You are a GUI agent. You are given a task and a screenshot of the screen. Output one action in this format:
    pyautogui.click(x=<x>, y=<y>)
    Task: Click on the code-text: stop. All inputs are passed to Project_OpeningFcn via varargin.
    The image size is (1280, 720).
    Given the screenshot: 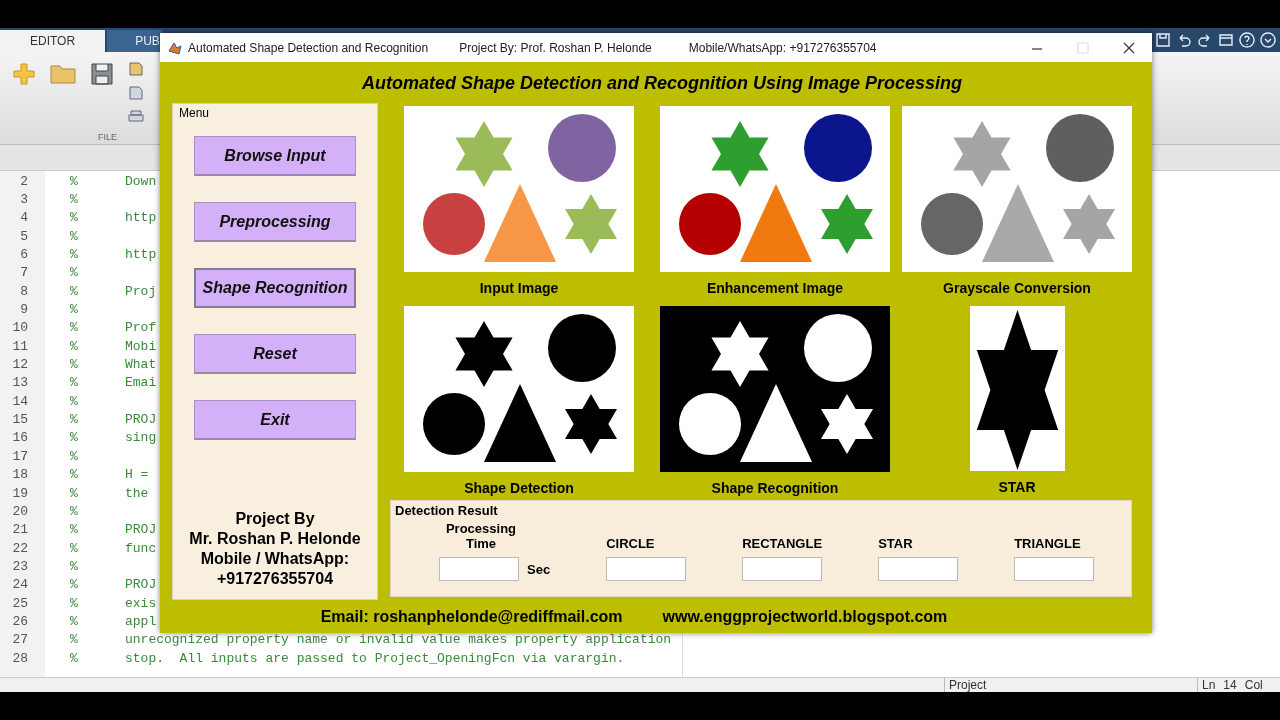 What is the action you would take?
    pyautogui.click(x=375, y=658)
    